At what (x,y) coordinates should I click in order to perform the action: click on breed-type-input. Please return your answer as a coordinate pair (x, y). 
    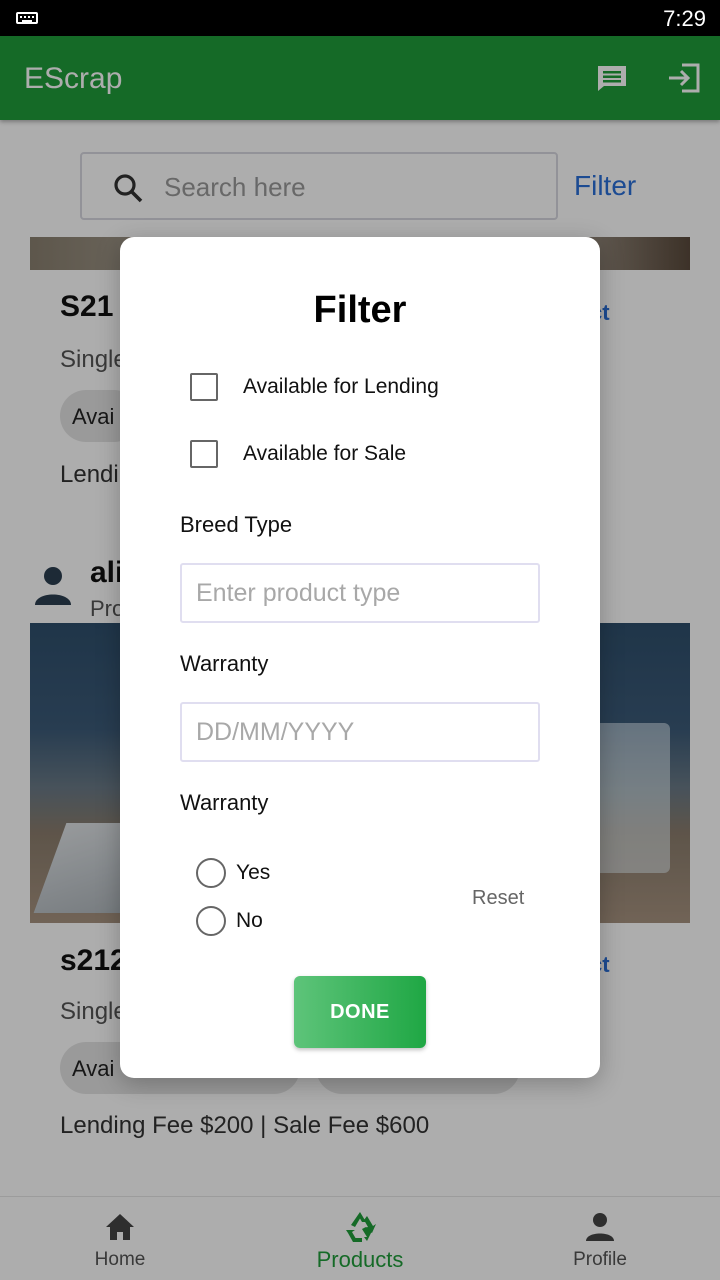
    Looking at the image, I should click on (360, 593).